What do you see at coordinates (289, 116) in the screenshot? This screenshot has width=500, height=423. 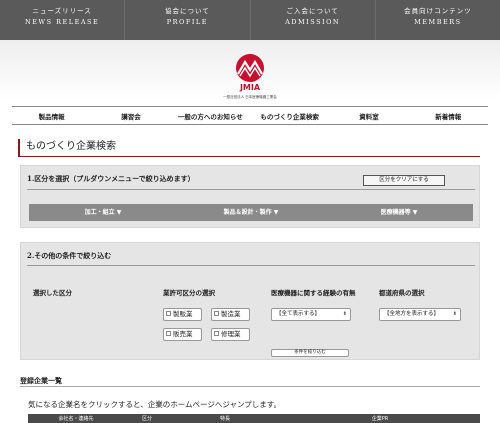 I see `main-nav-company-search: ものづくり企業検索` at bounding box center [289, 116].